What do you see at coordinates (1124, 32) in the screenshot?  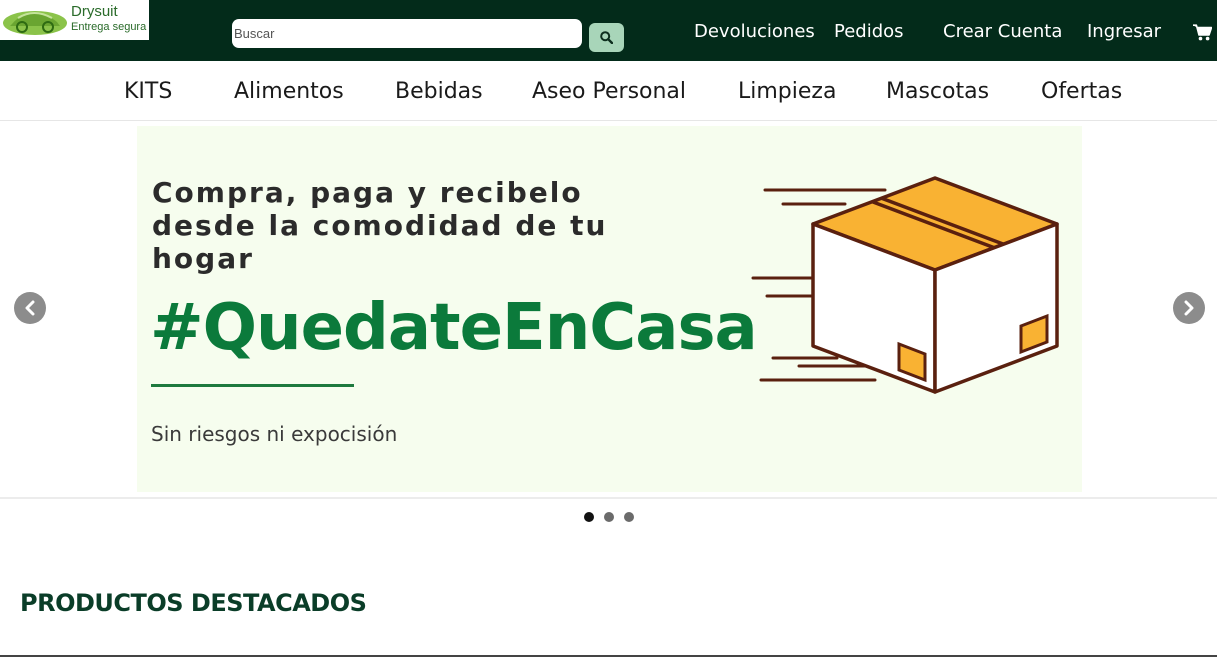 I see `login-link: Ingresar` at bounding box center [1124, 32].